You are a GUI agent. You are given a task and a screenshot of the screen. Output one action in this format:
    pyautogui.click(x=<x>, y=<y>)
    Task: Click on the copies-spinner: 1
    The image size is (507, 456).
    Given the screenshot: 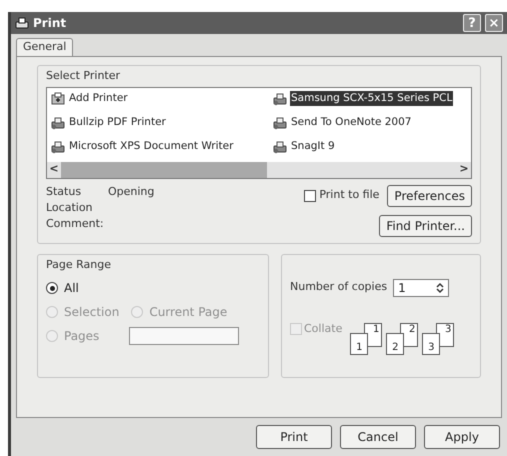 What is the action you would take?
    pyautogui.click(x=421, y=287)
    